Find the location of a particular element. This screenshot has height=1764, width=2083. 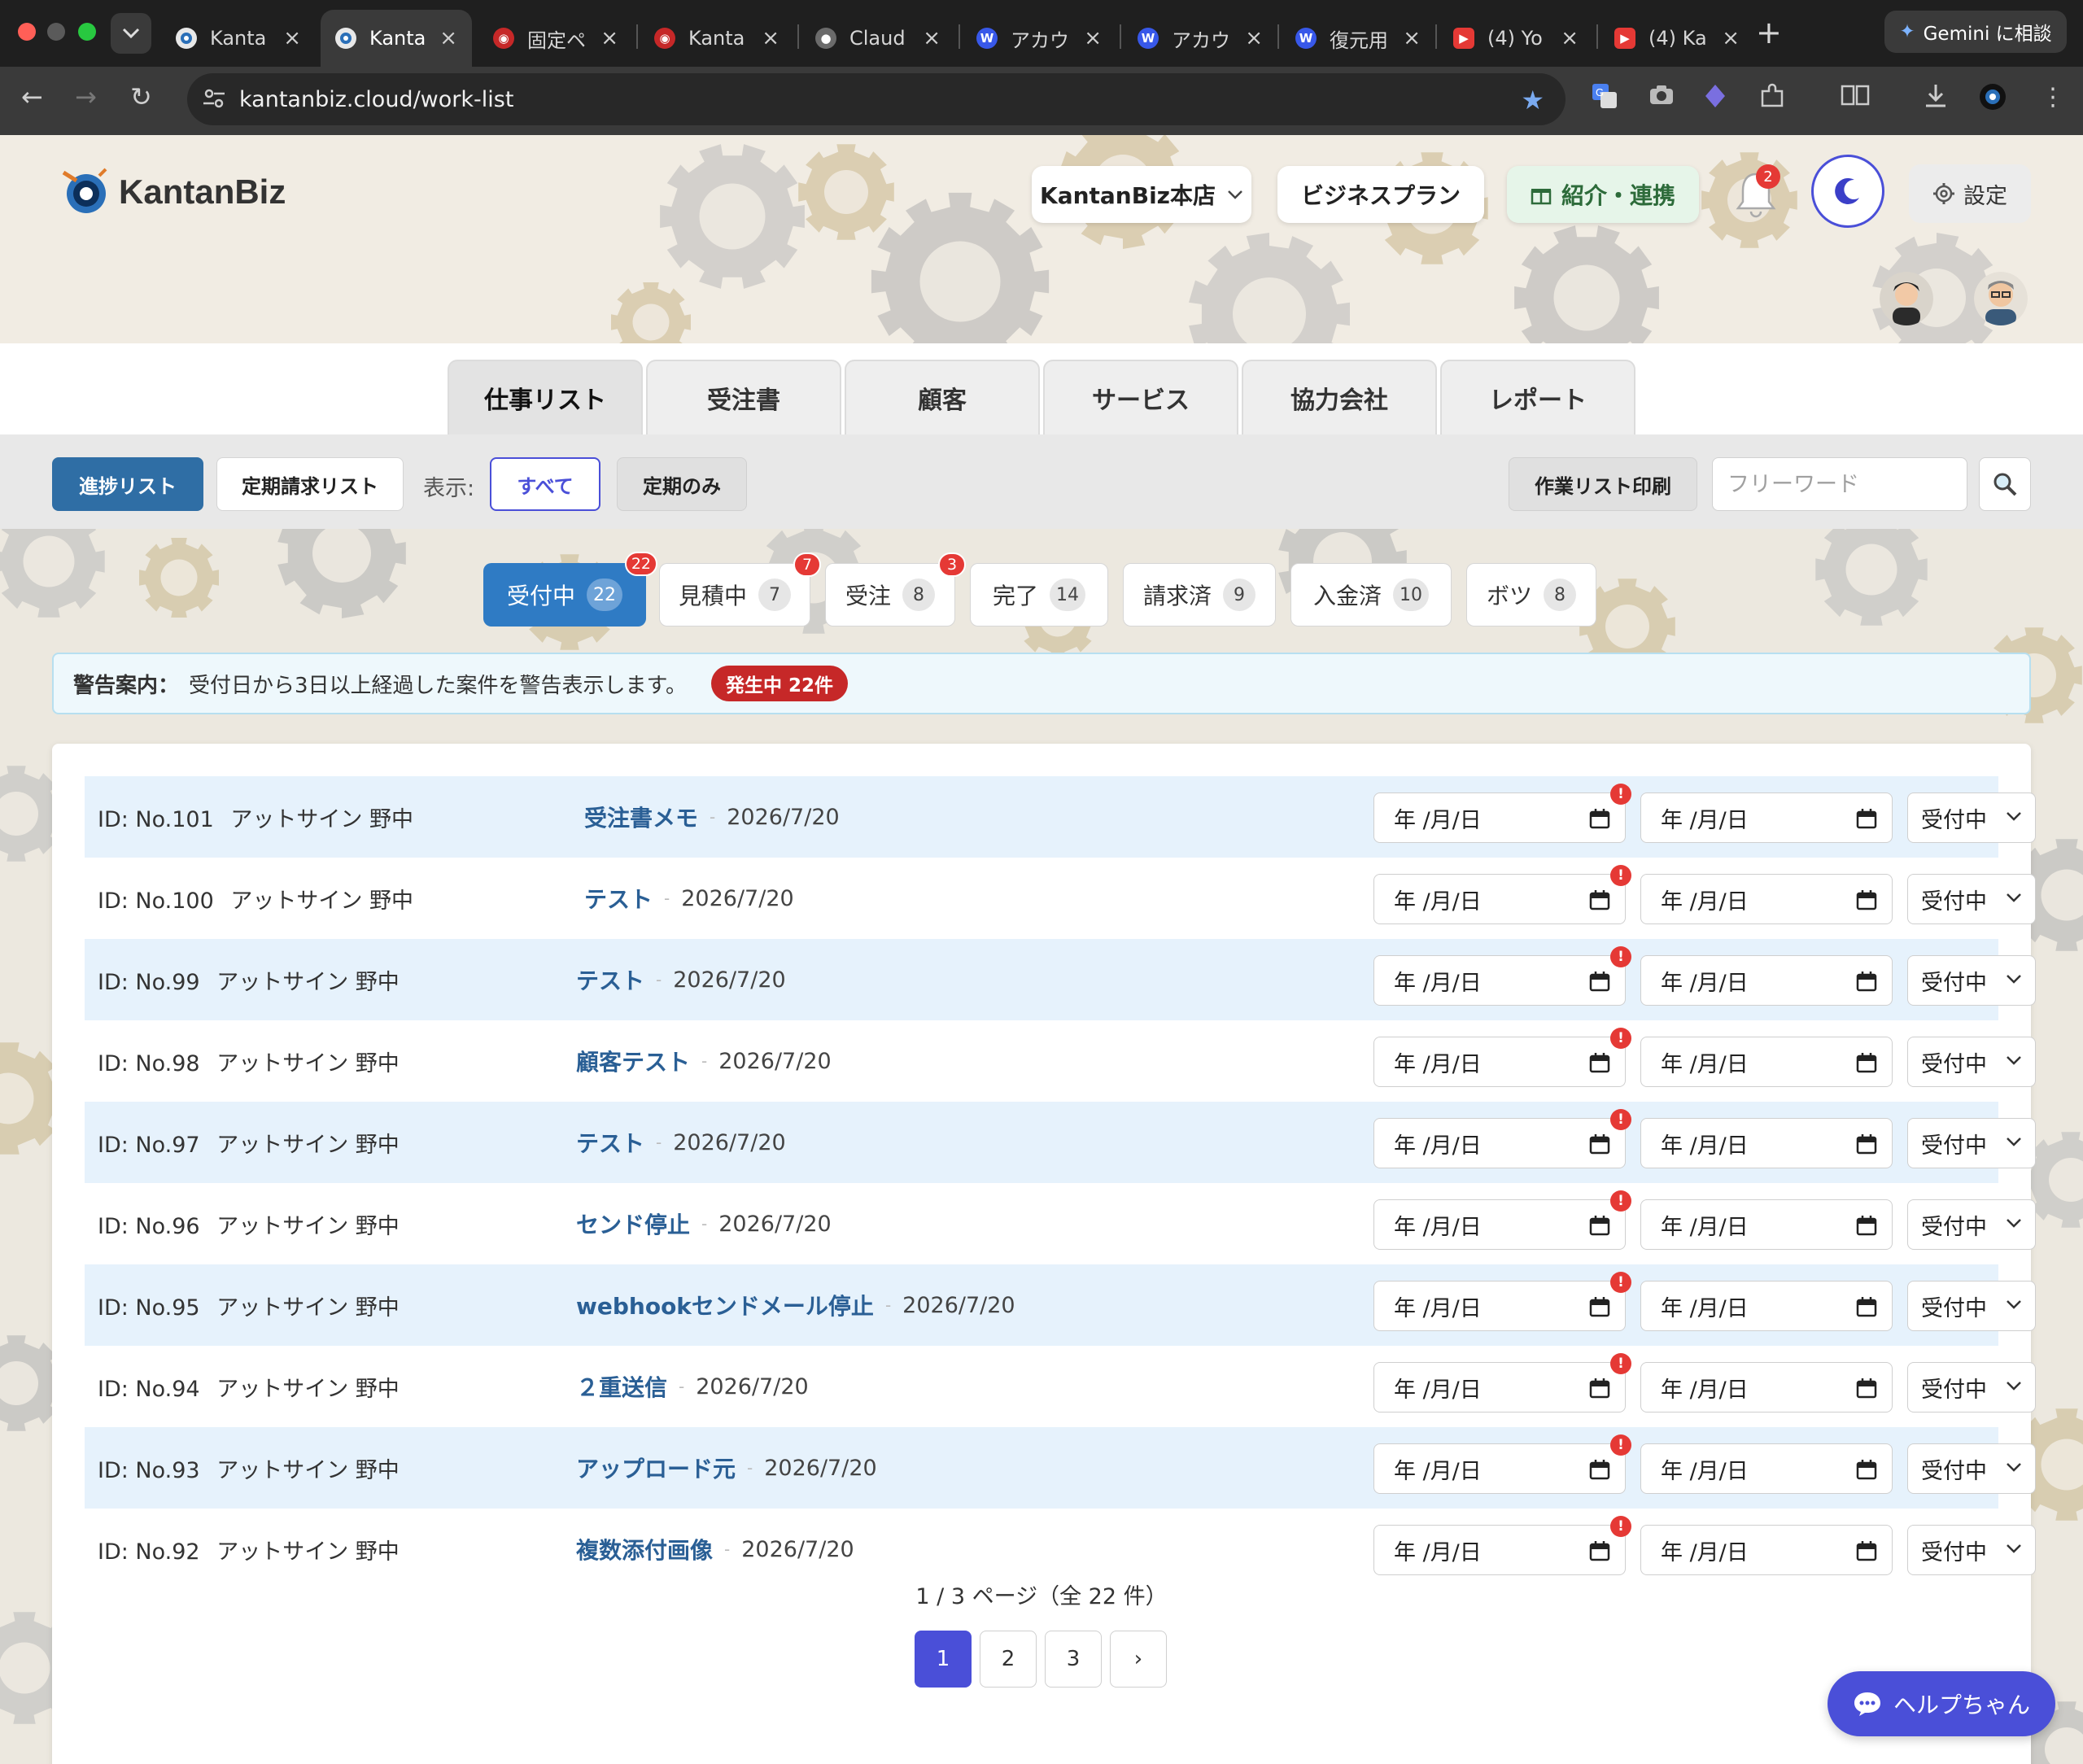

page-button-3: 3 is located at coordinates (1074, 1659).